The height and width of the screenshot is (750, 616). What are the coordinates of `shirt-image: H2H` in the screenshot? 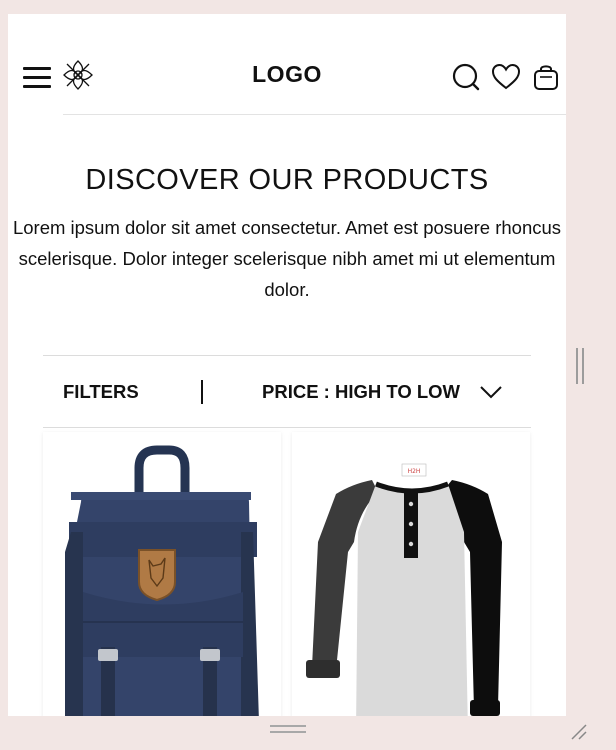 It's located at (404, 589).